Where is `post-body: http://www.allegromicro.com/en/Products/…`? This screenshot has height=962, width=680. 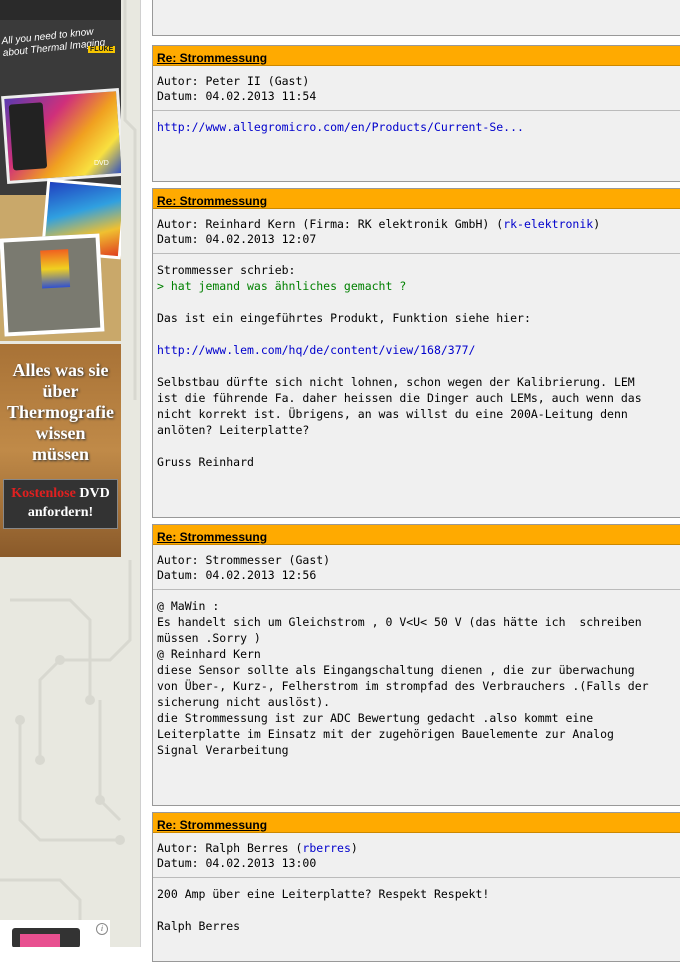
post-body: http://www.allegromicro.com/en/Products/… is located at coordinates (416, 123).